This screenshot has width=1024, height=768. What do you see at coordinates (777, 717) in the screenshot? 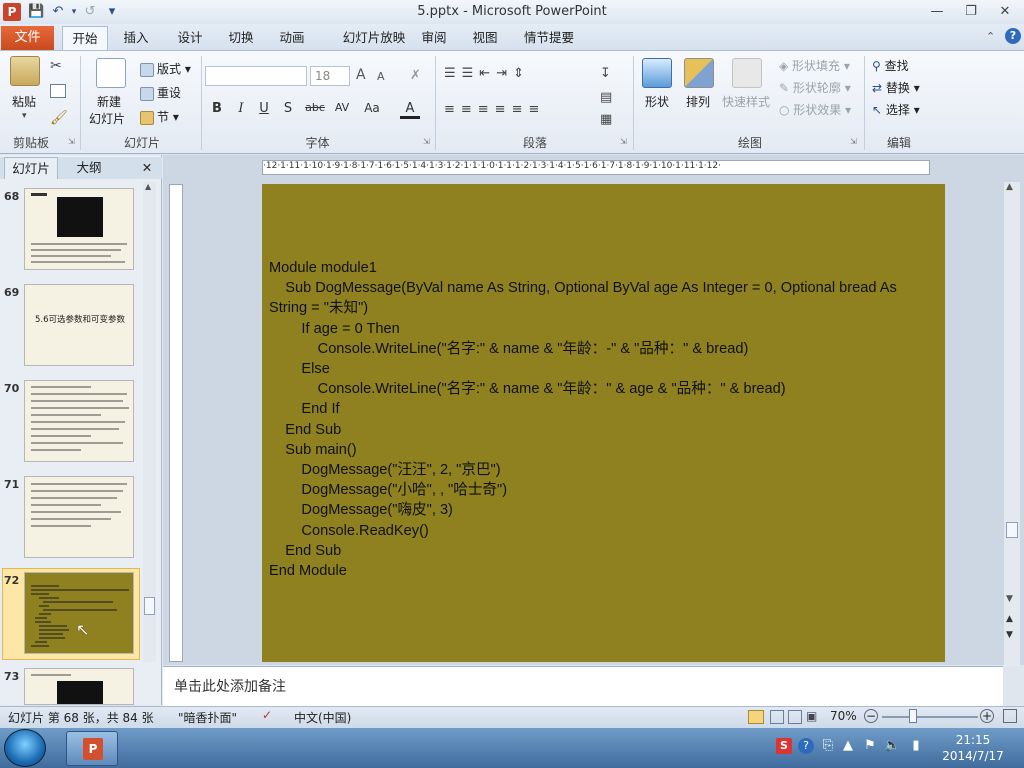
I see `slide-sorter-view-icon` at bounding box center [777, 717].